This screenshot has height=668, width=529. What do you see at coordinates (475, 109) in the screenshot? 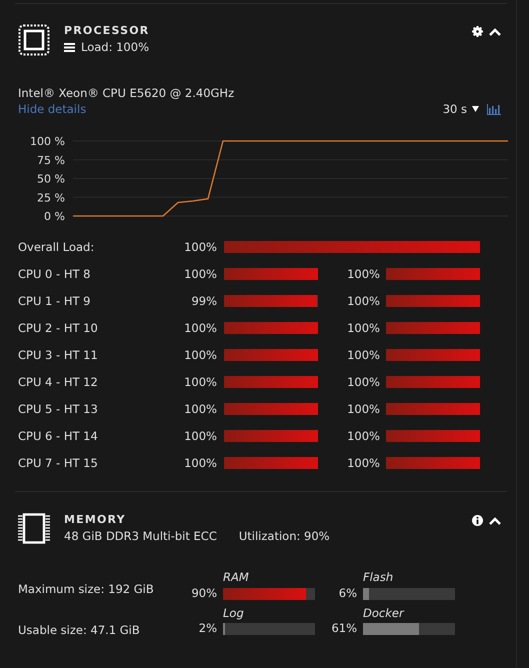
I see `caret-icon` at bounding box center [475, 109].